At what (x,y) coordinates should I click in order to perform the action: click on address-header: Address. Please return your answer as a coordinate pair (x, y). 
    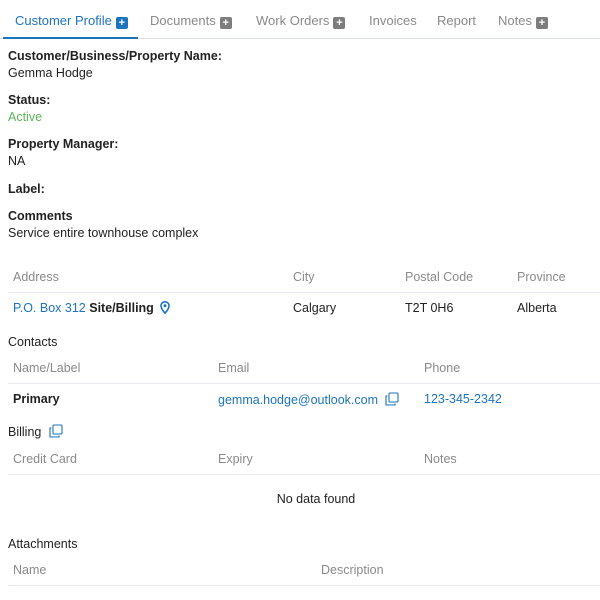
    Looking at the image, I should click on (36, 277).